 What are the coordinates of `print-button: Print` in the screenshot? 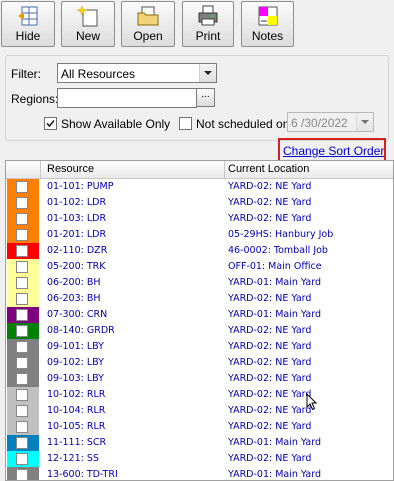 It's located at (208, 24).